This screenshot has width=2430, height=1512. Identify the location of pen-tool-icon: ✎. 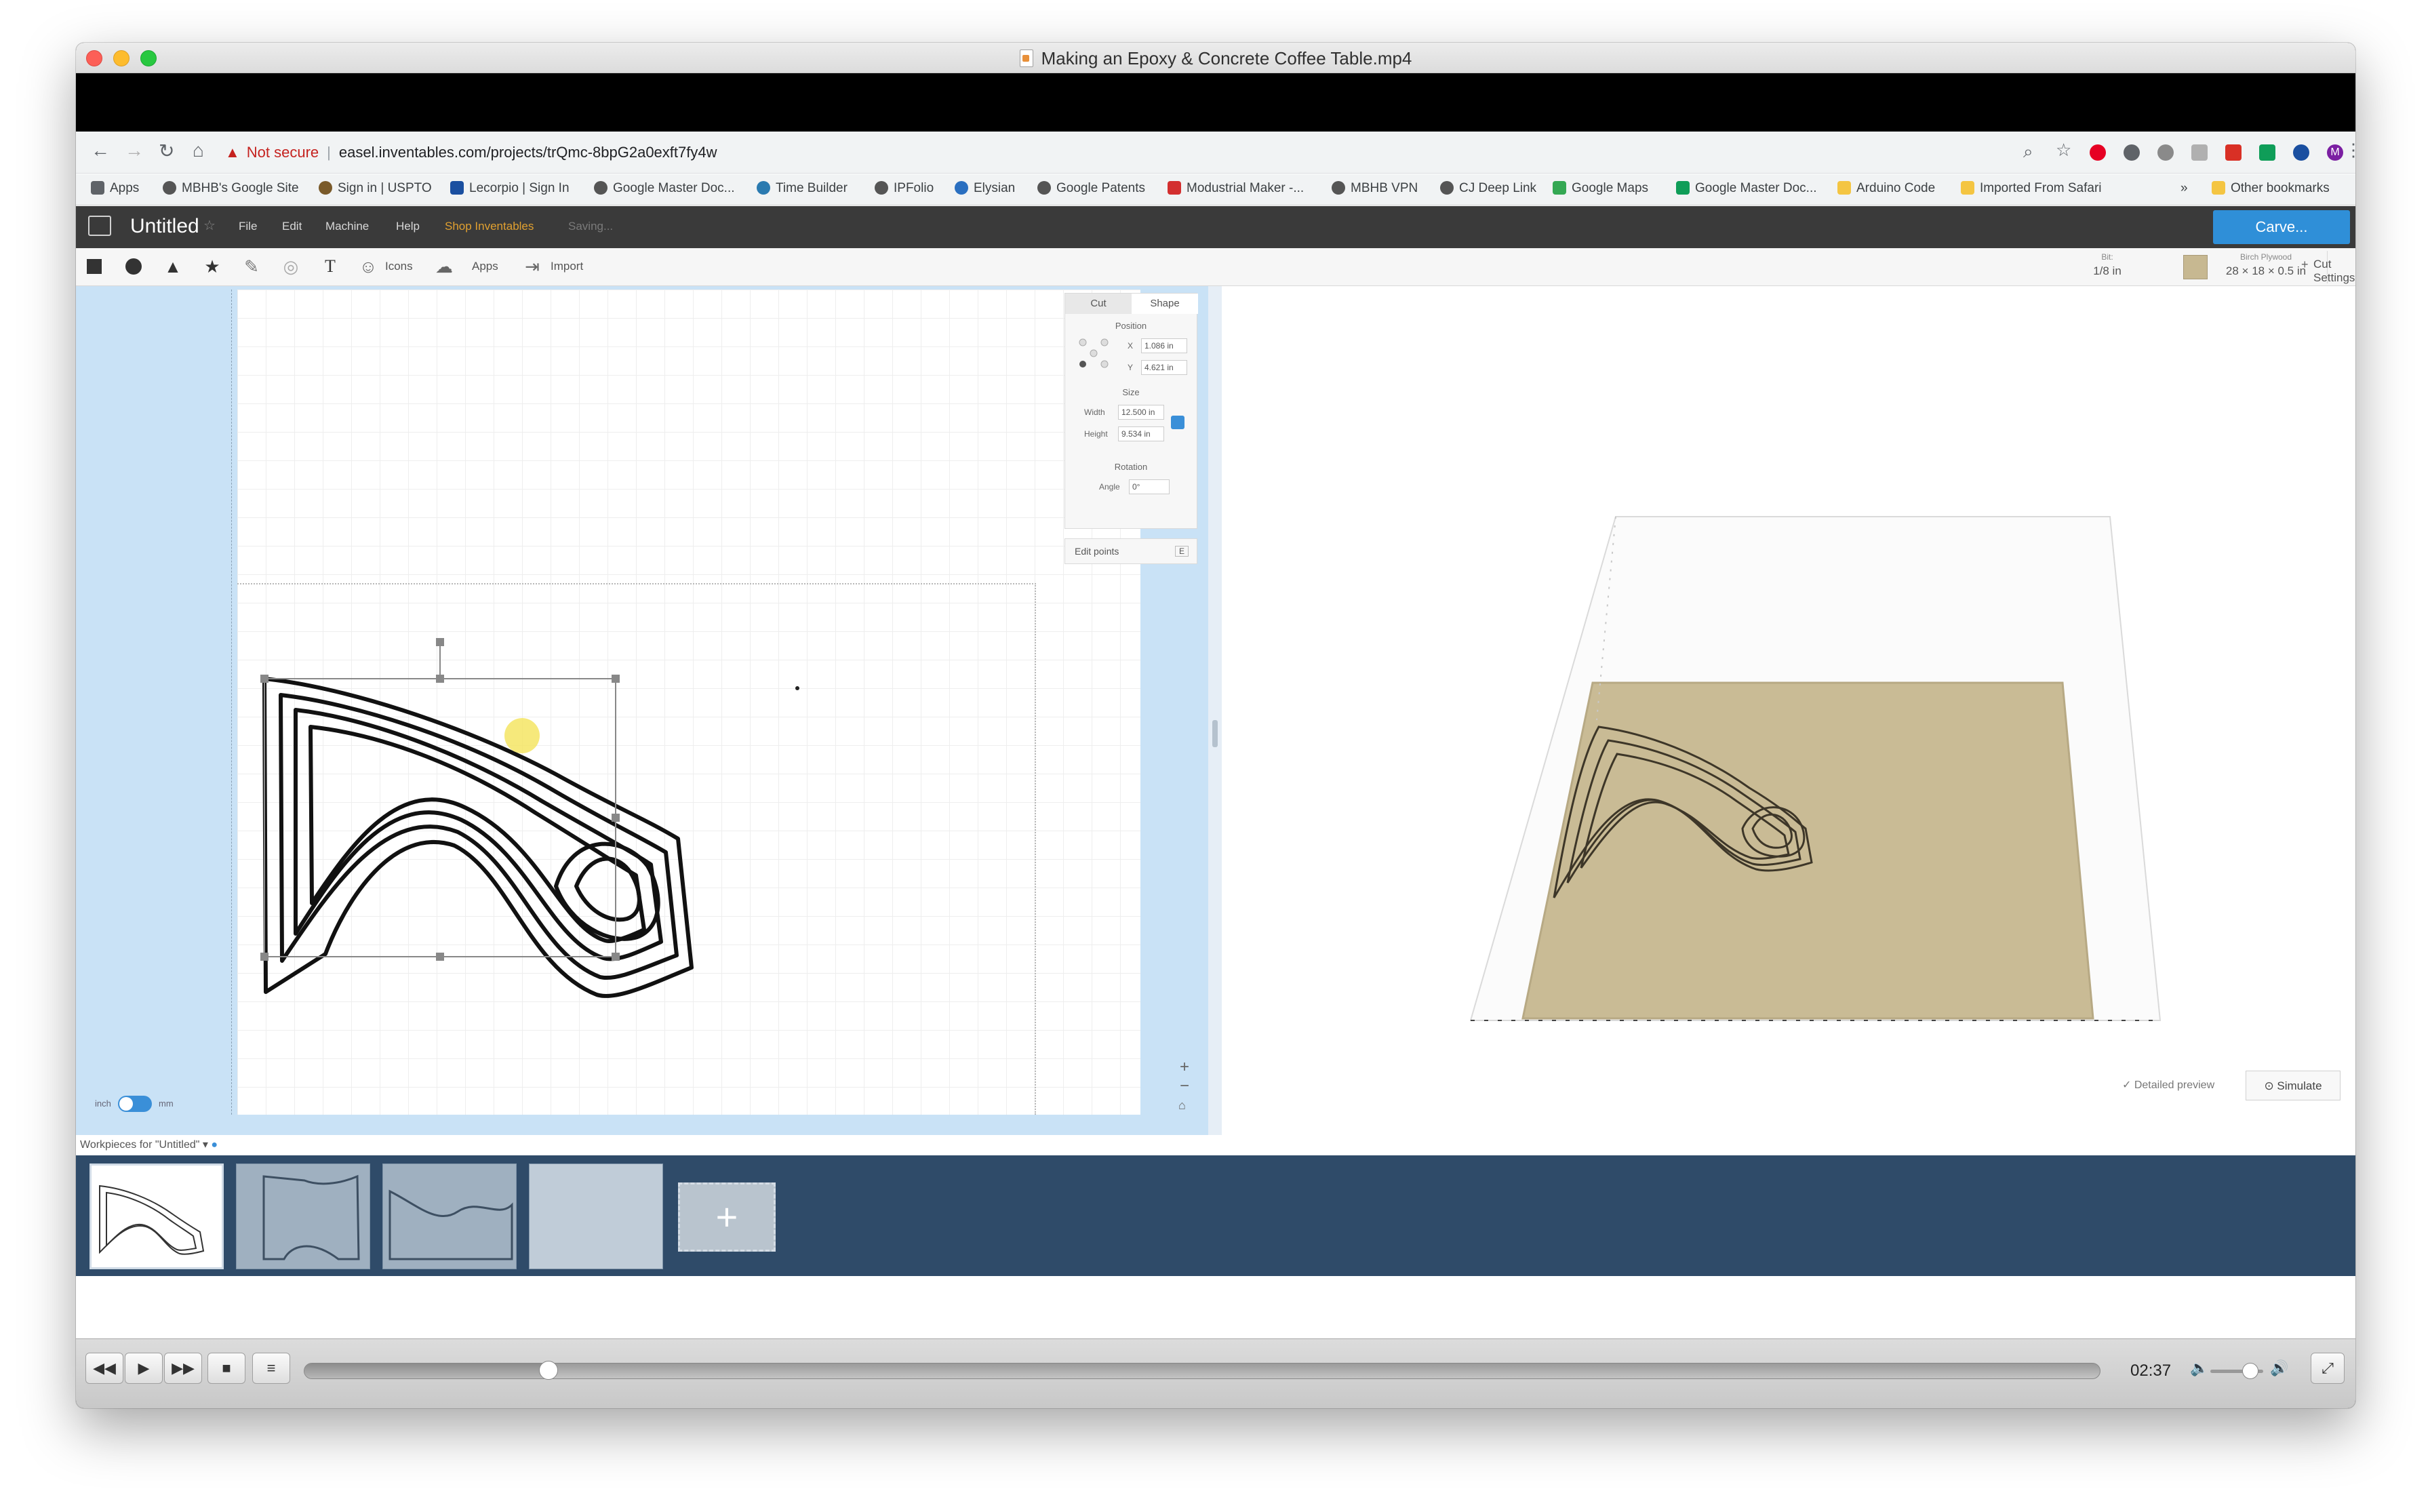
(252, 266).